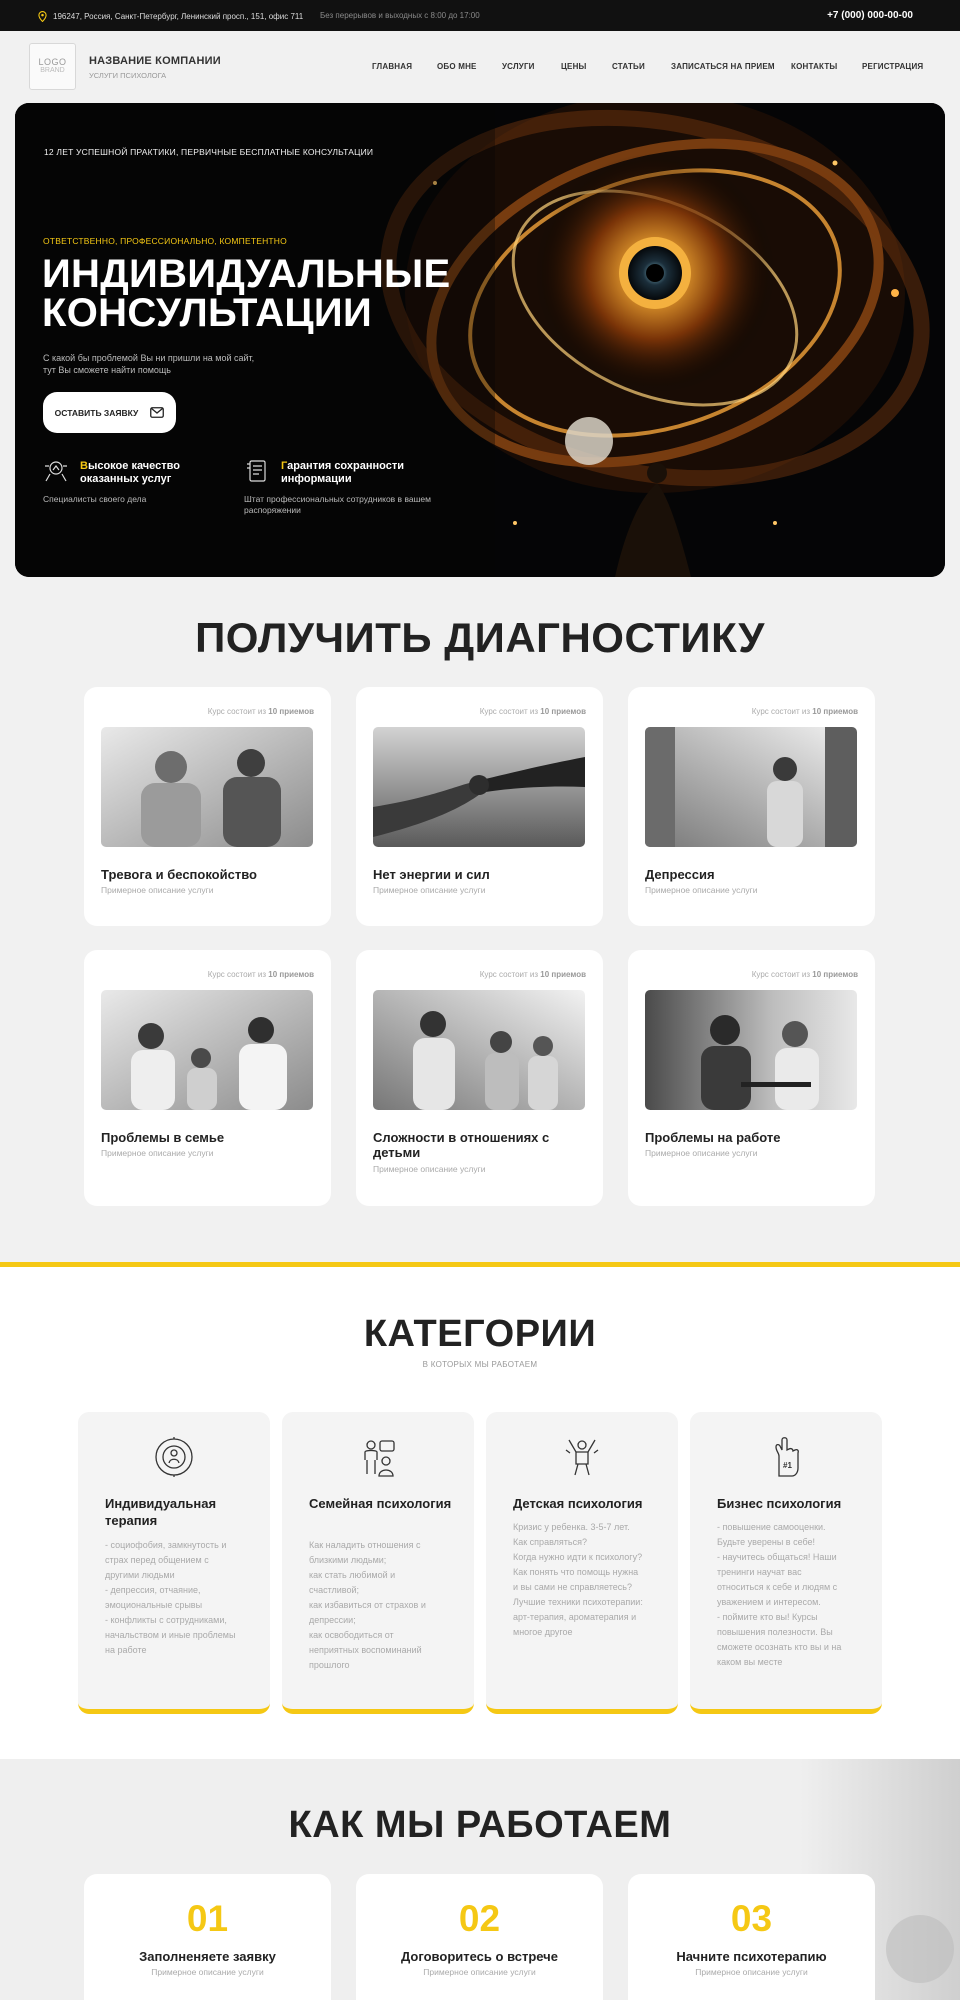 This screenshot has height=2000, width=960. What do you see at coordinates (52, 62) in the screenshot?
I see `logo-text: LOGO` at bounding box center [52, 62].